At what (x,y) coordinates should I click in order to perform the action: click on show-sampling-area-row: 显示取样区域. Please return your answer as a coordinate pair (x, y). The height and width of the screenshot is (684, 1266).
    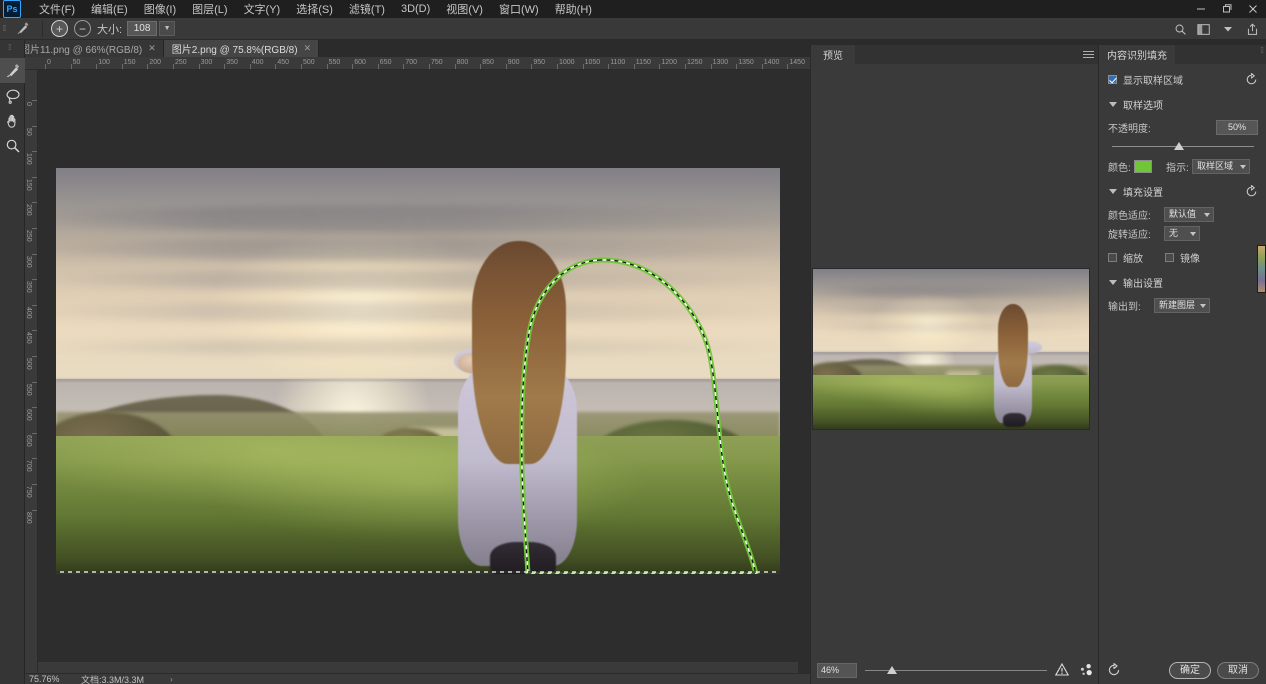
    Looking at the image, I should click on (1183, 79).